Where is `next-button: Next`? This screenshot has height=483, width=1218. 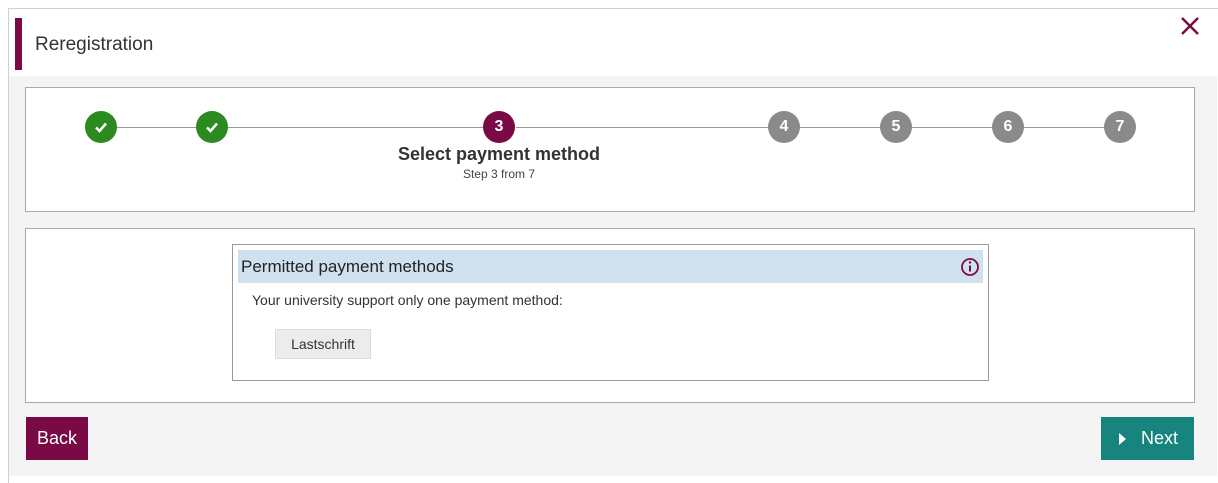
next-button: Next is located at coordinates (1147, 438).